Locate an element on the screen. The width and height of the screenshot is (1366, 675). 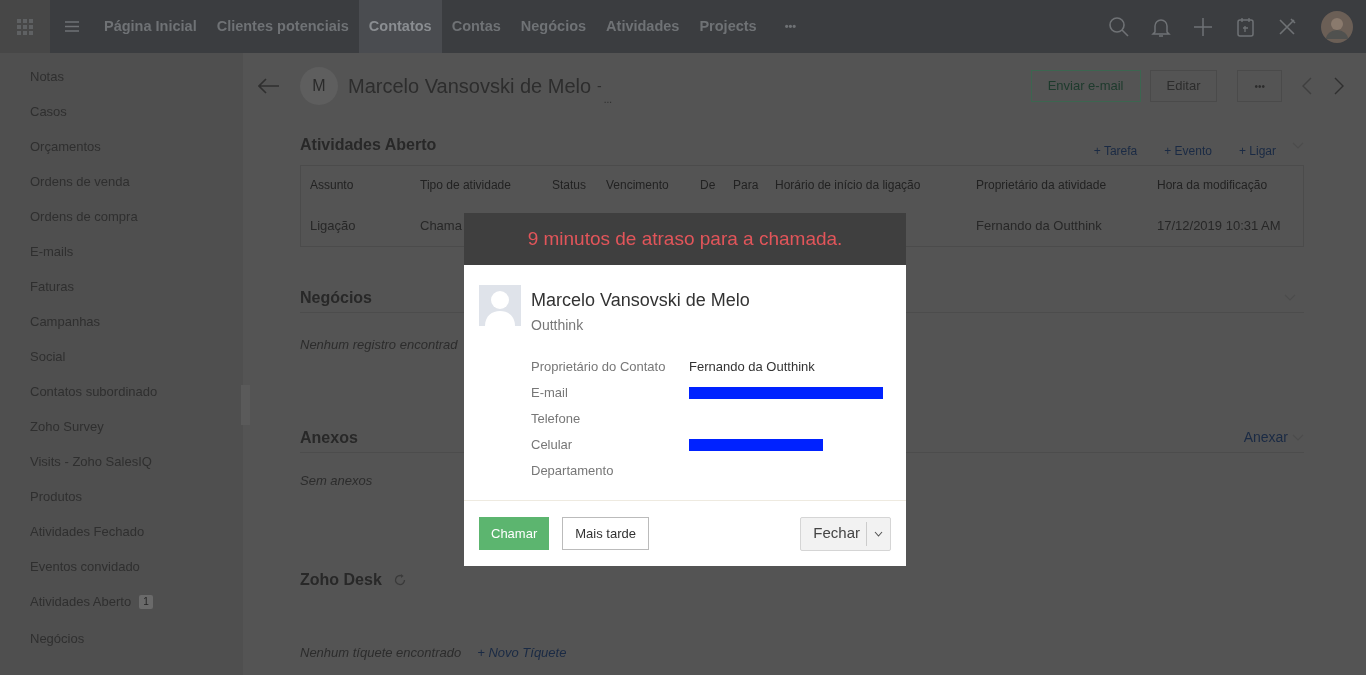
field-label: Departamento is located at coordinates (573, 471).